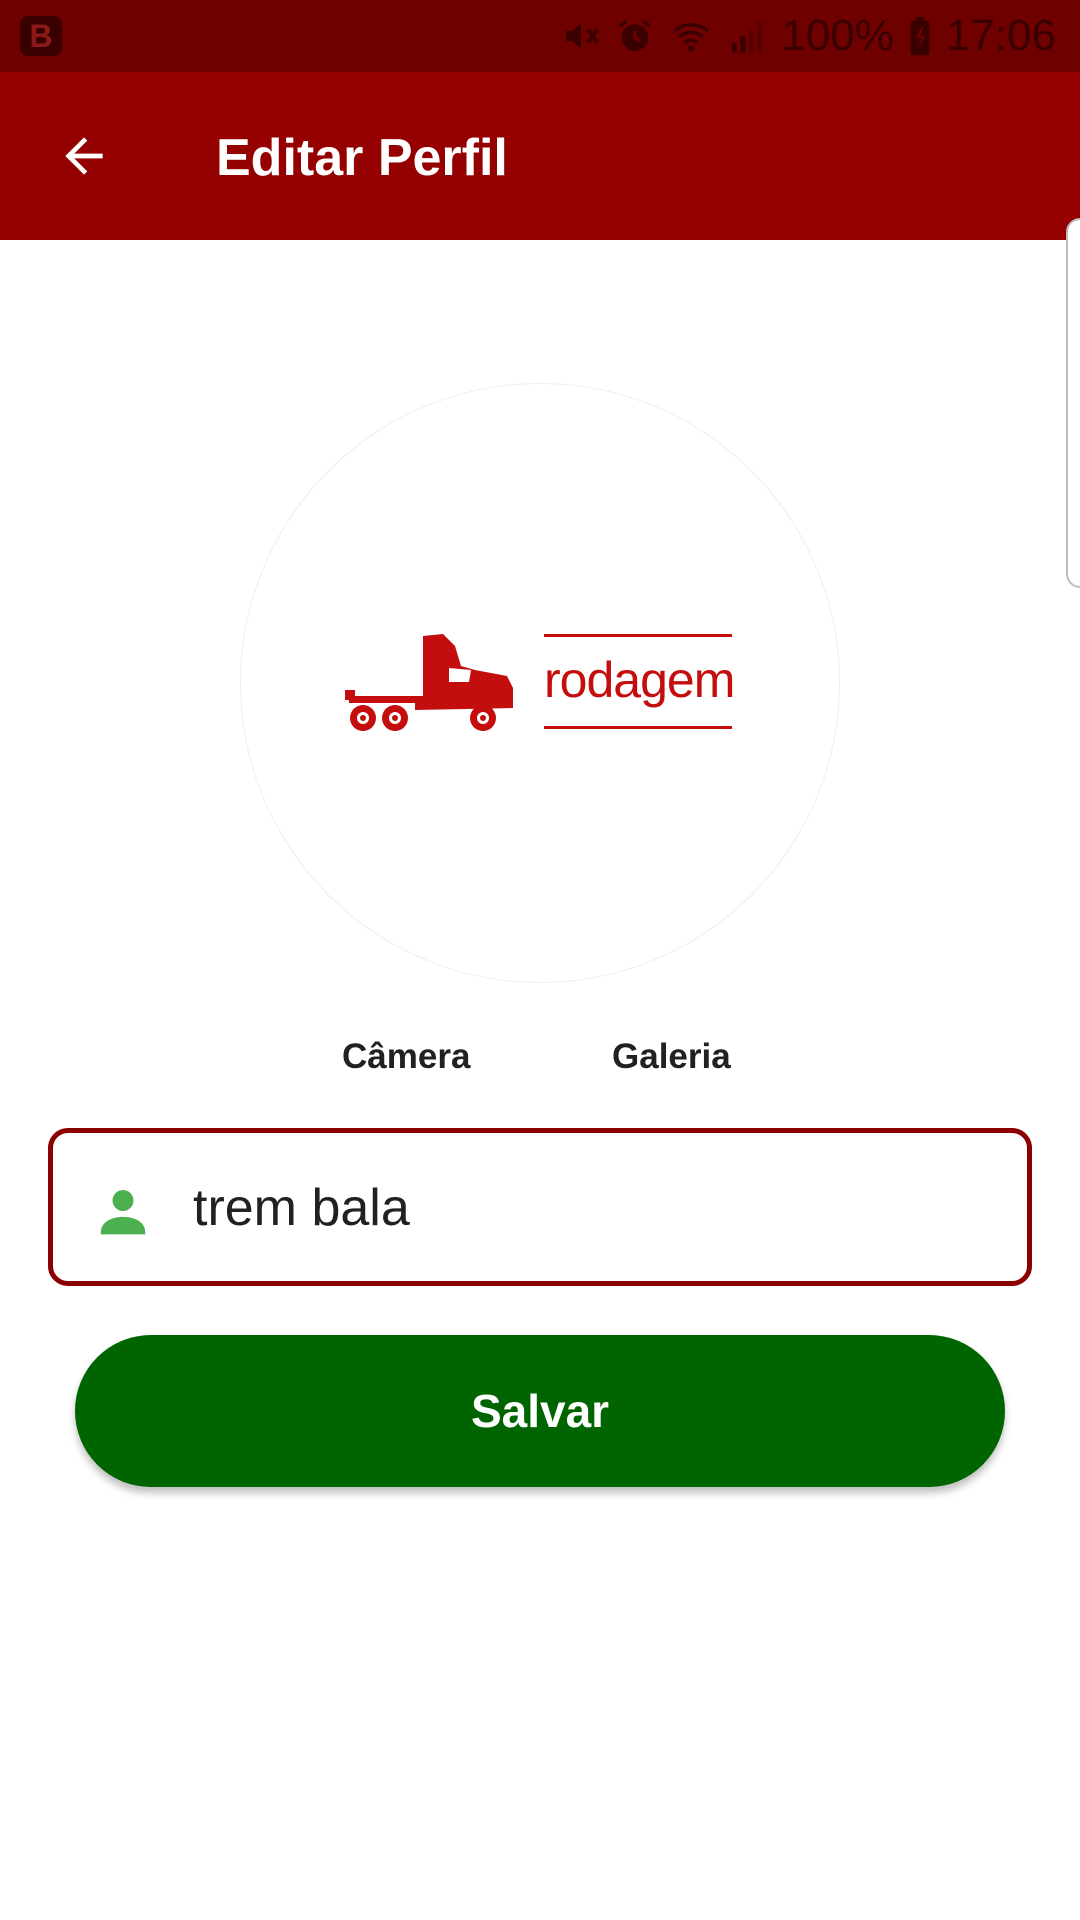  What do you see at coordinates (540, 156) in the screenshot?
I see `app-bar: Editar Perfil` at bounding box center [540, 156].